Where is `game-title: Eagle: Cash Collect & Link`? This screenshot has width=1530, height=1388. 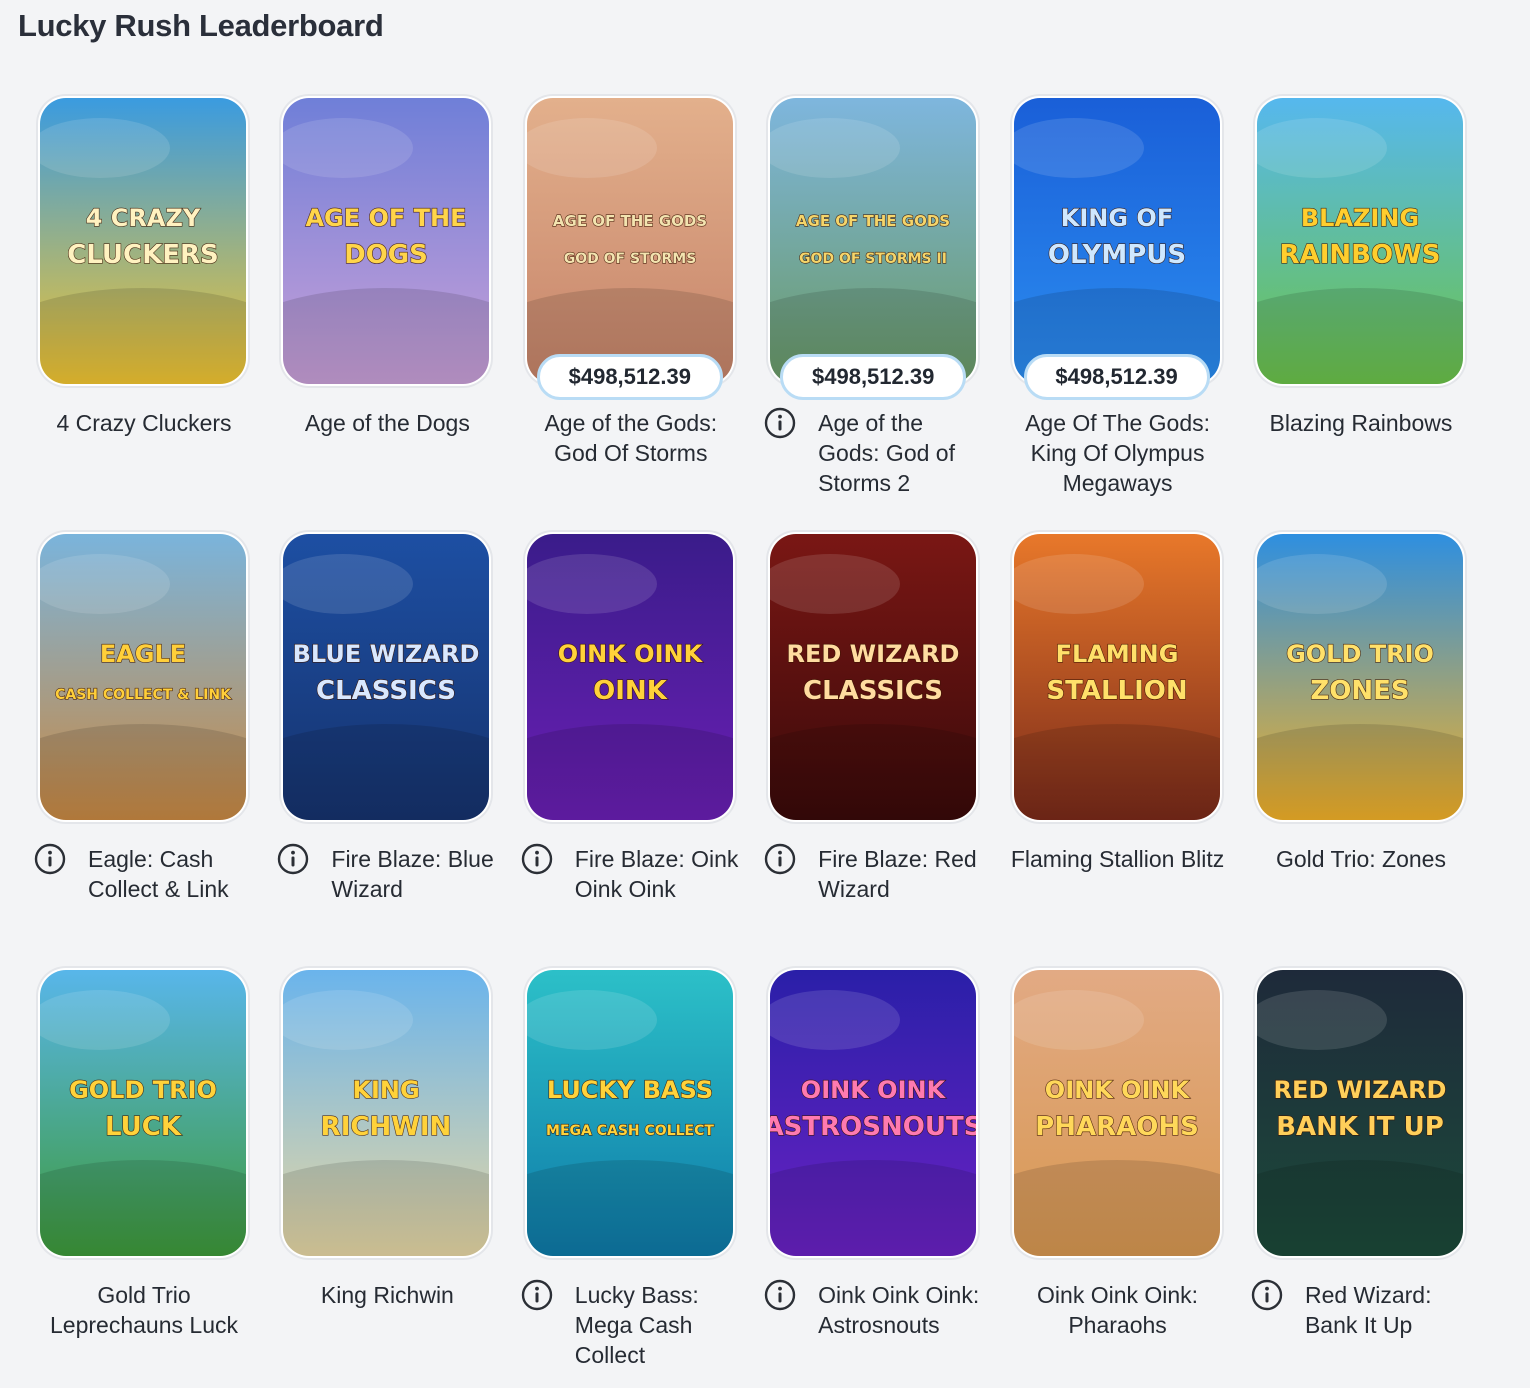 game-title: Eagle: Cash Collect & Link is located at coordinates (171, 874).